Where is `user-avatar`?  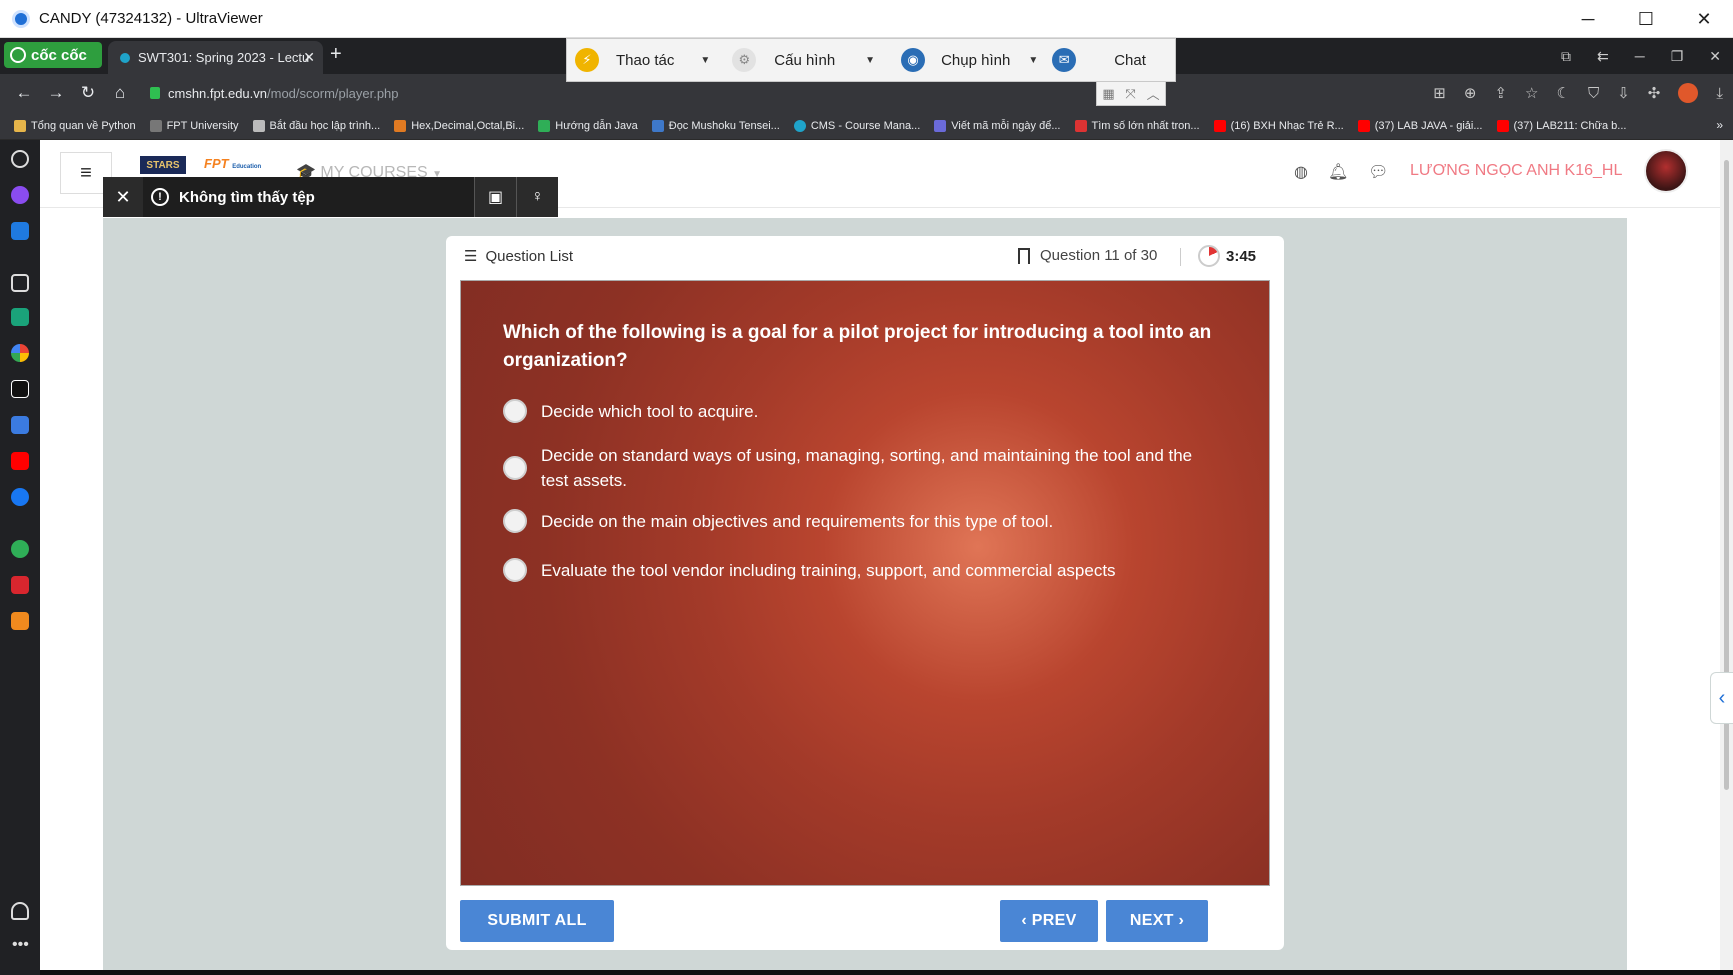
user-avatar is located at coordinates (1666, 171).